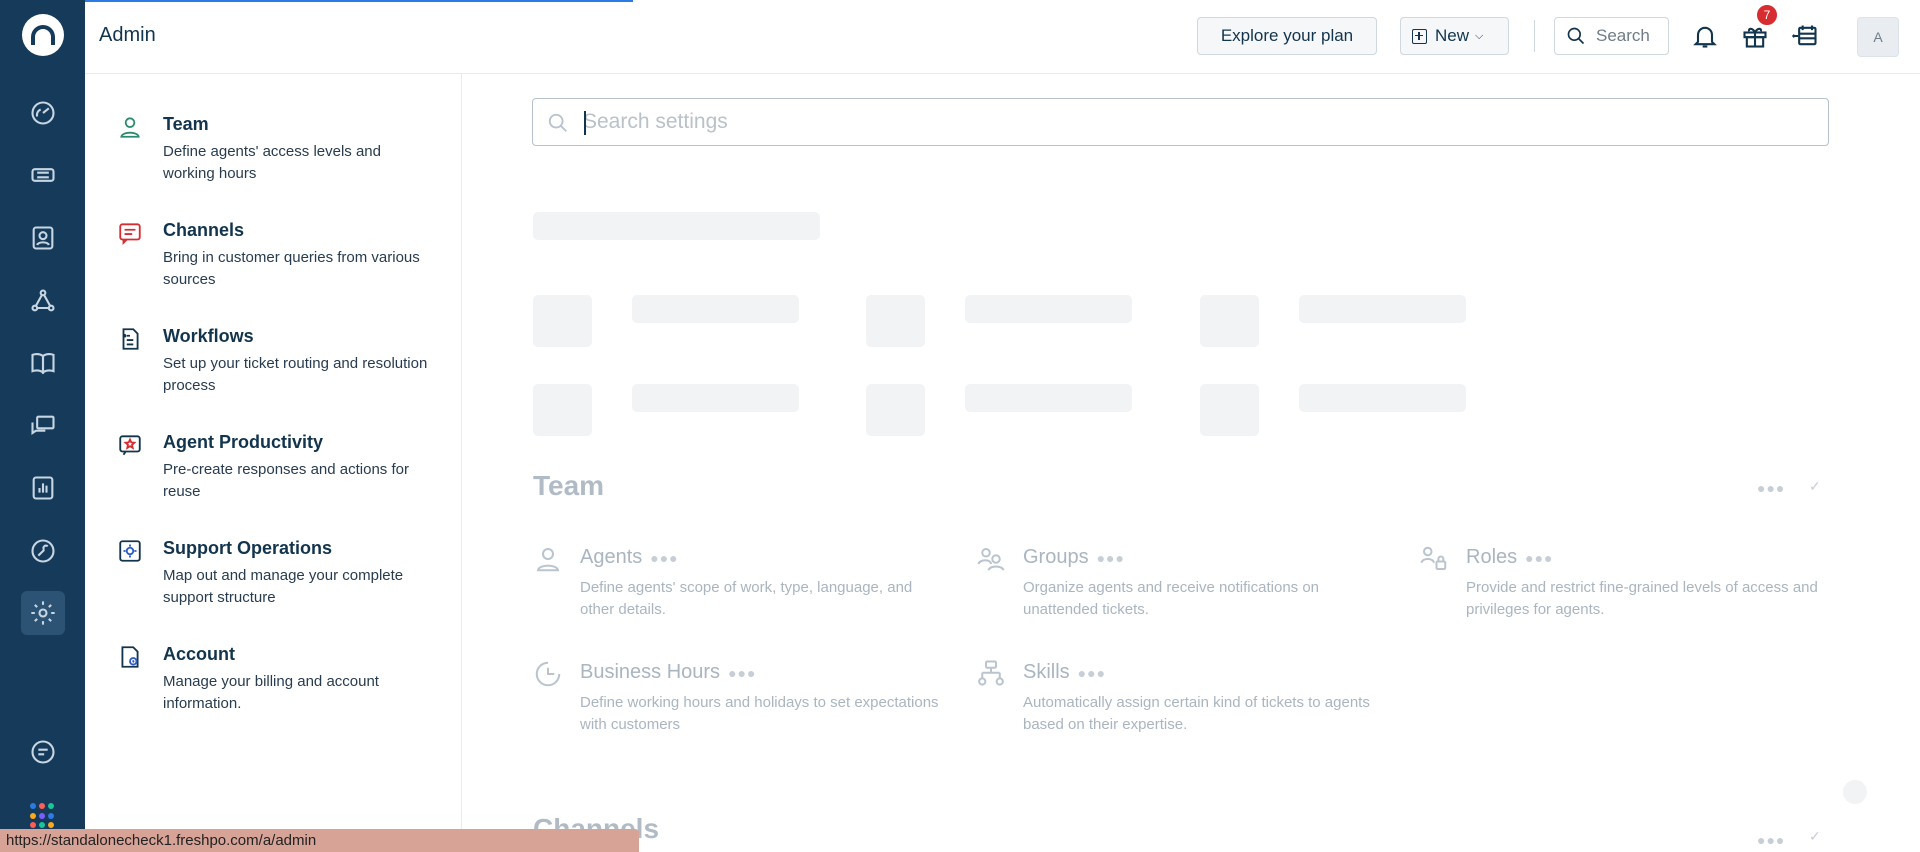 This screenshot has width=1920, height=852. I want to click on floating-help-bubble, so click(1855, 792).